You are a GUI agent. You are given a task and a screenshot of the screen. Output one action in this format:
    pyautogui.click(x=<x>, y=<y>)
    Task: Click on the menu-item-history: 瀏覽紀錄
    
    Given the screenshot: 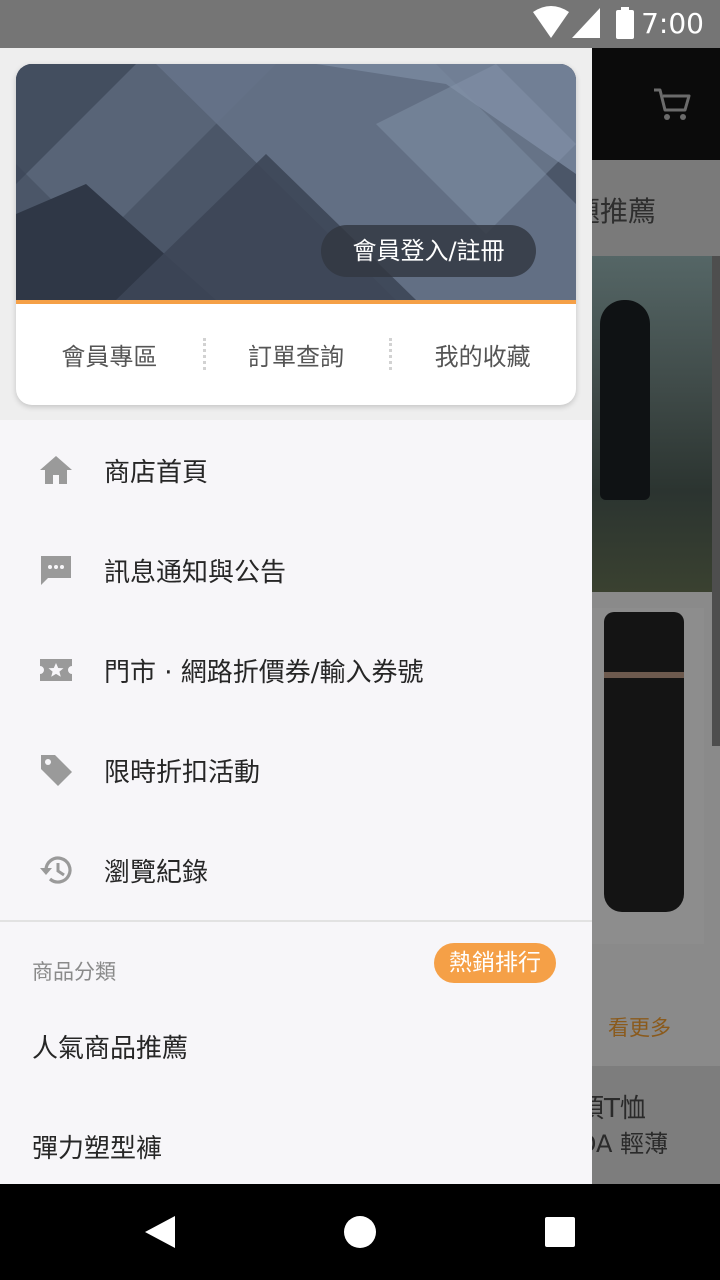 What is the action you would take?
    pyautogui.click(x=296, y=870)
    